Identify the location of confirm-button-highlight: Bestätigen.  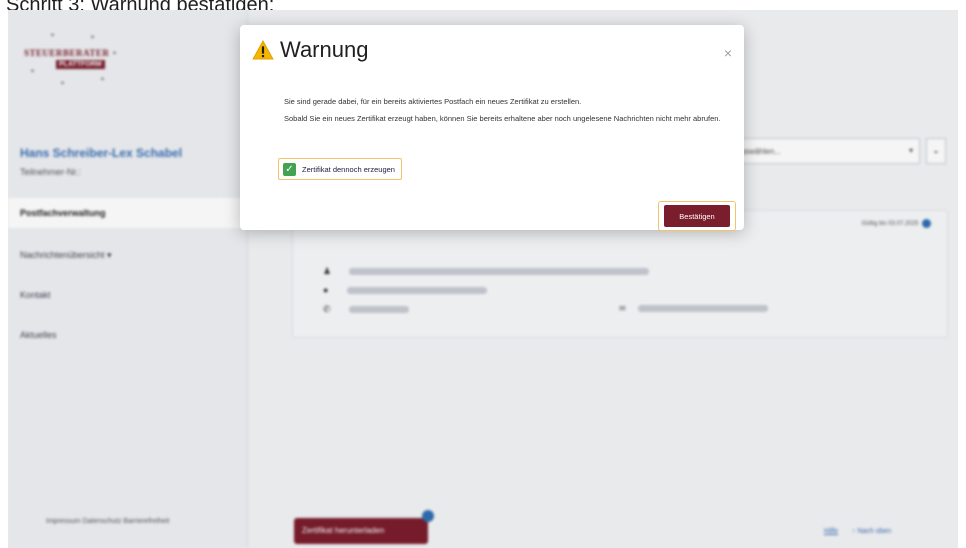
(697, 216).